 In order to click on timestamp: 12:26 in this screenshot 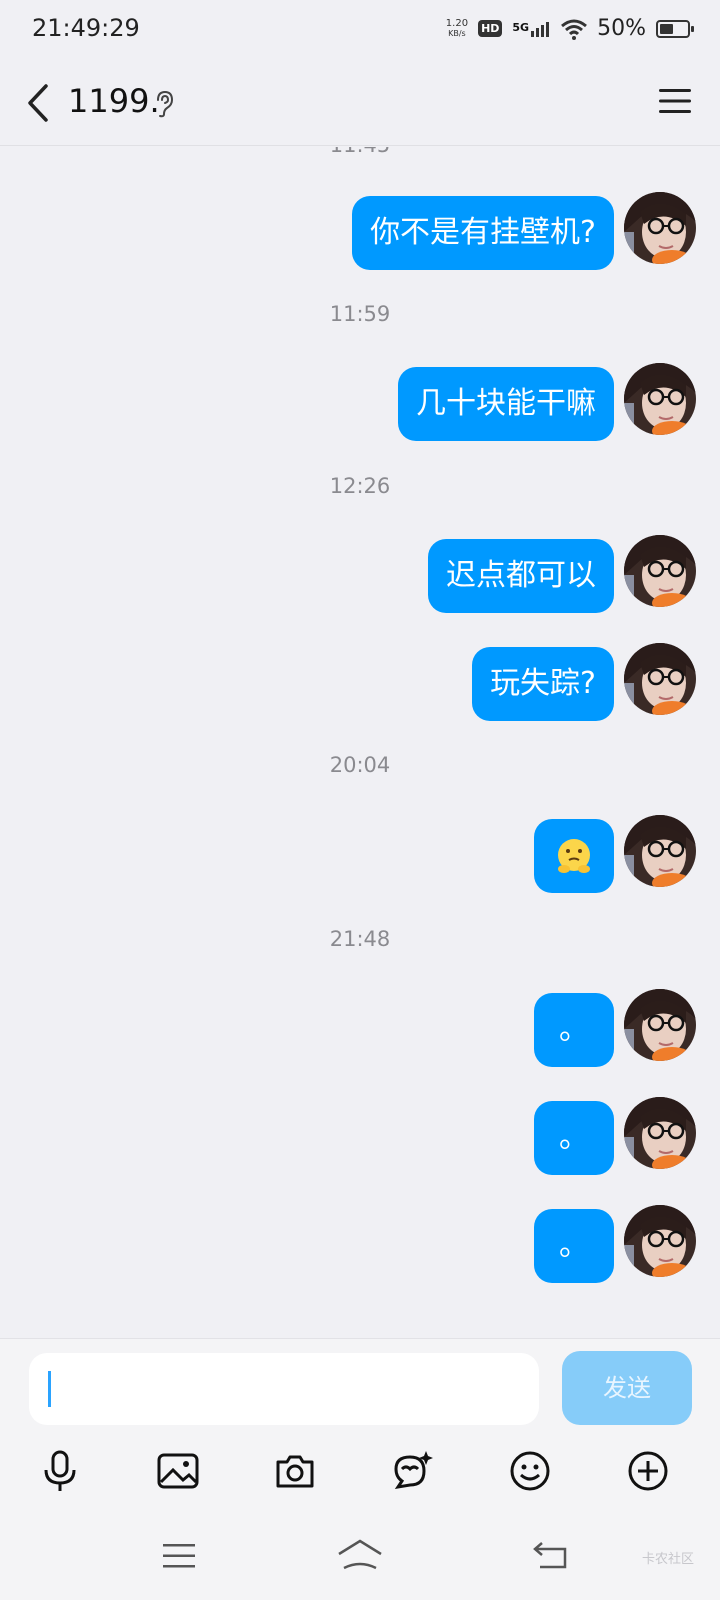, I will do `click(360, 486)`.